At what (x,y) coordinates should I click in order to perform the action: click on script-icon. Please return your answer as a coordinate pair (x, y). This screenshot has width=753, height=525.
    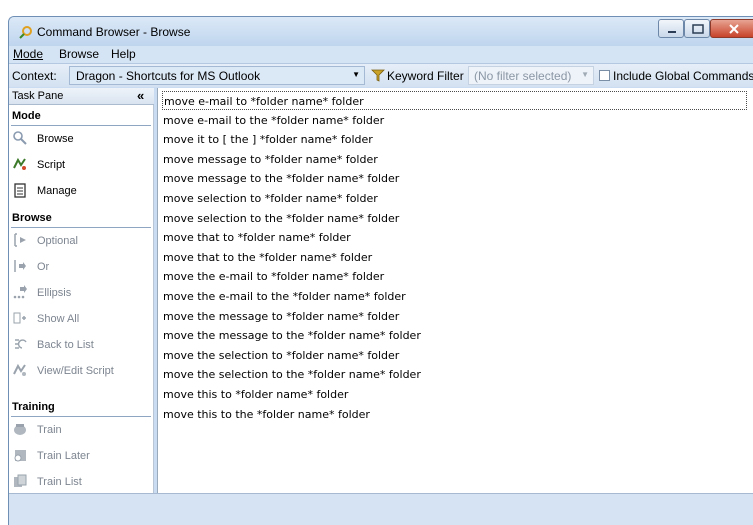
    Looking at the image, I should click on (19, 163).